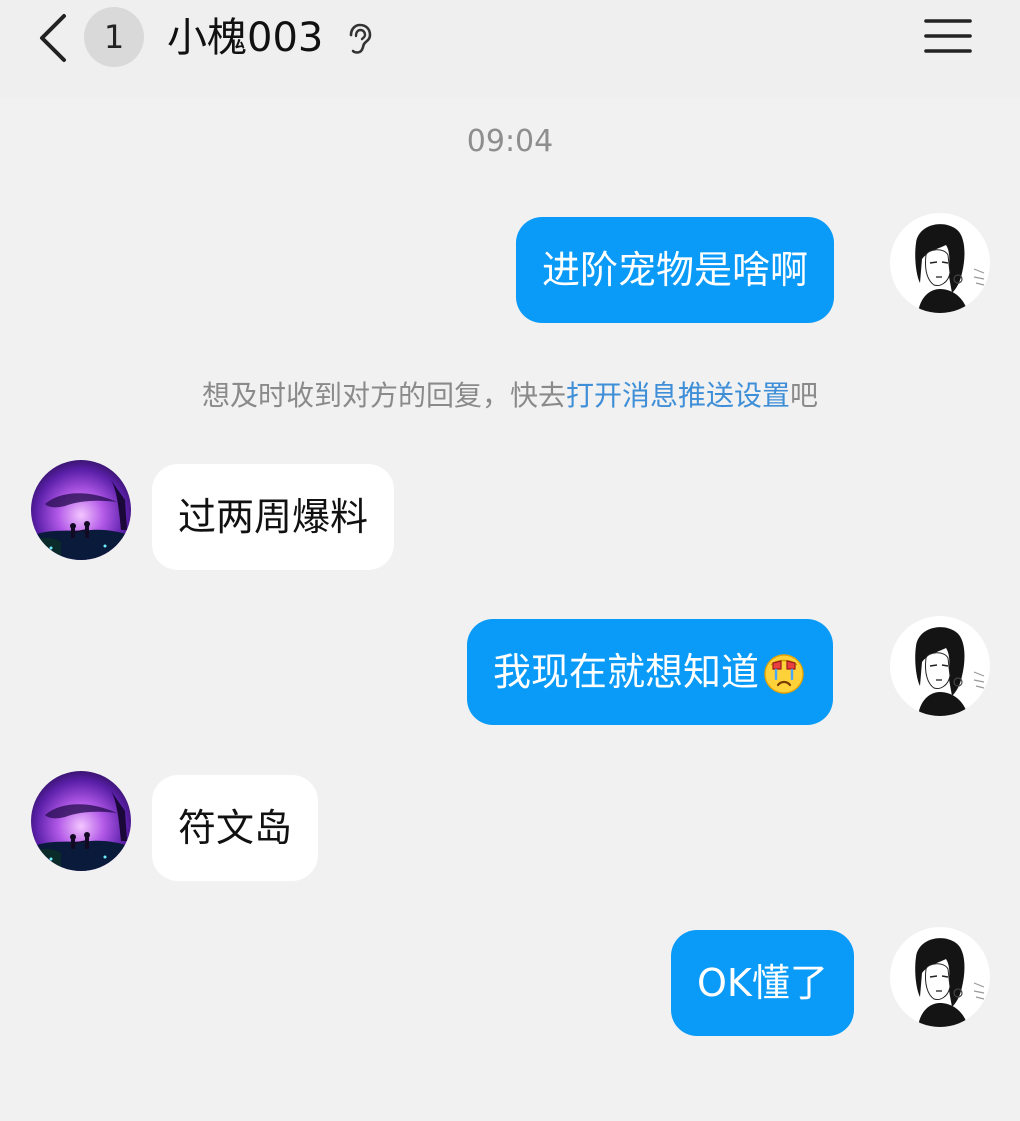  I want to click on message-text: 我现在就想知道, so click(626, 672).